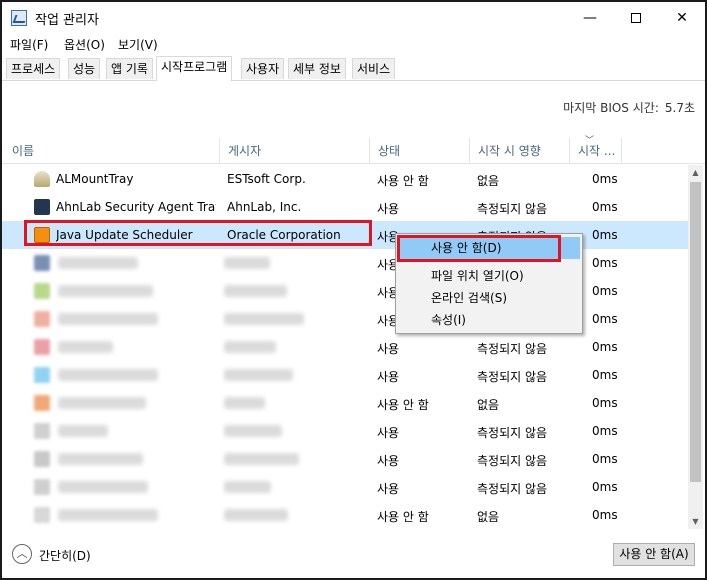 The height and width of the screenshot is (580, 707). I want to click on column-header-publisher: 게시자, so click(295, 151).